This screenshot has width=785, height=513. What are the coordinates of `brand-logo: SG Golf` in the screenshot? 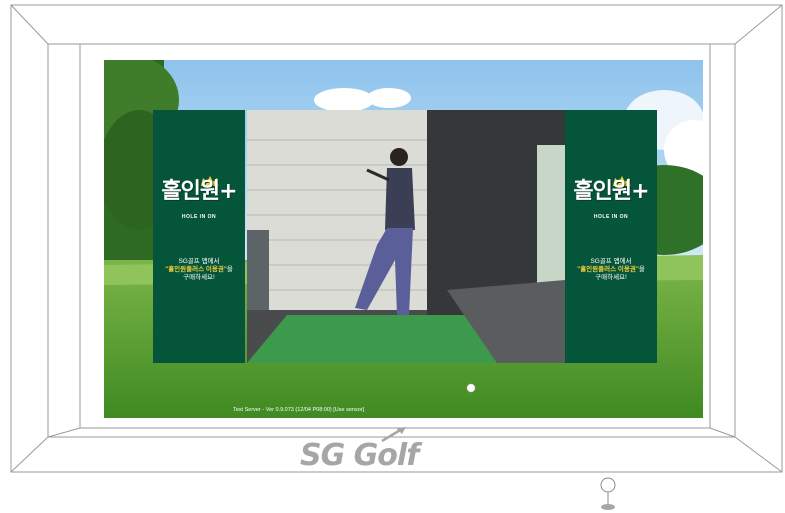 It's located at (359, 455).